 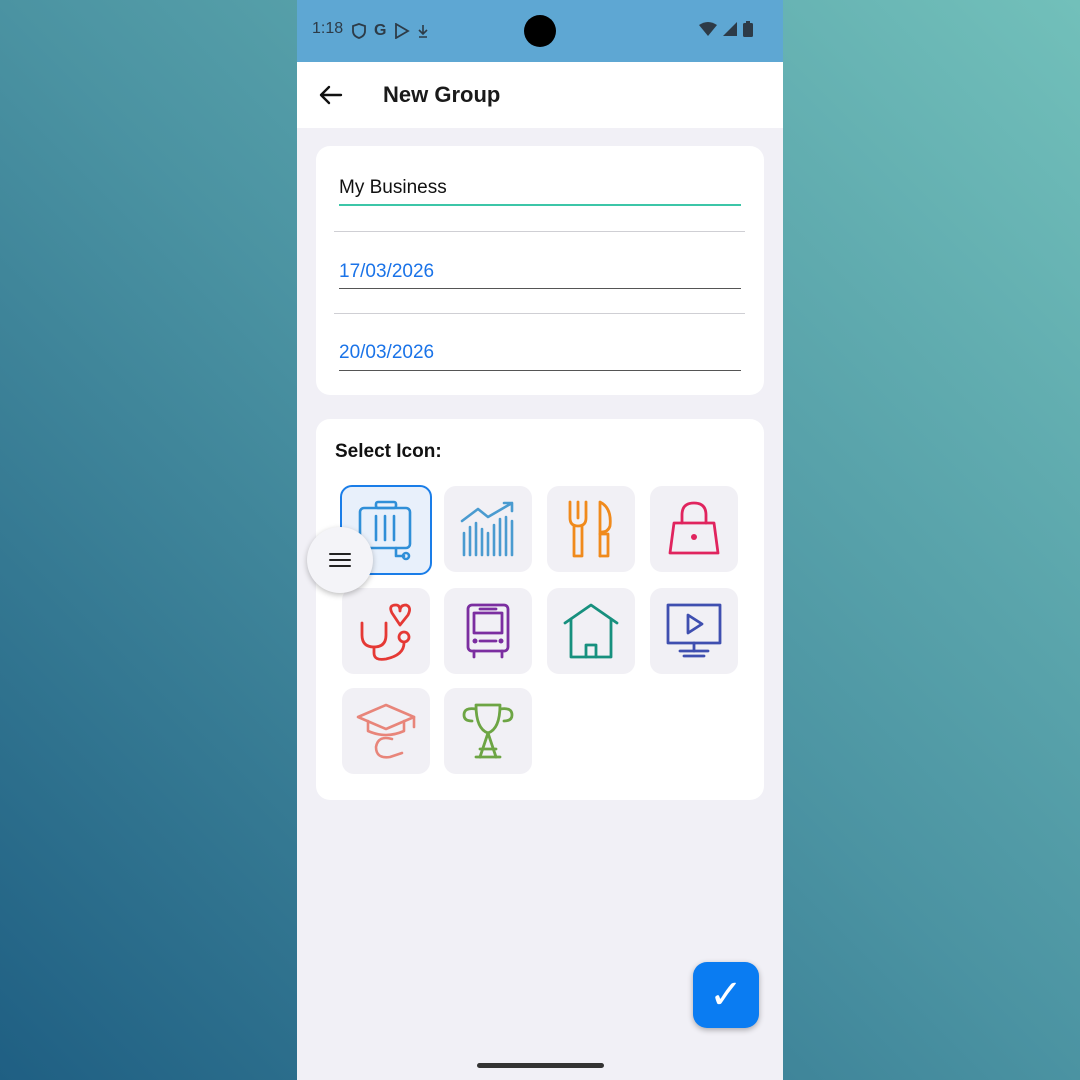 I want to click on icon-option-home, so click(x=591, y=631).